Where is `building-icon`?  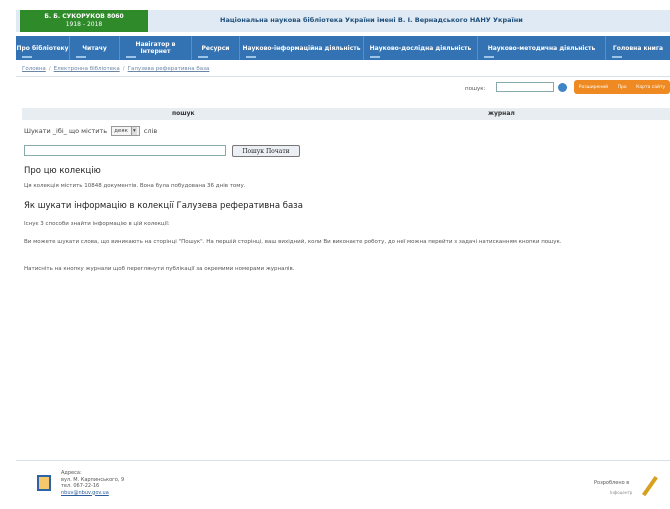 building-icon is located at coordinates (44, 483).